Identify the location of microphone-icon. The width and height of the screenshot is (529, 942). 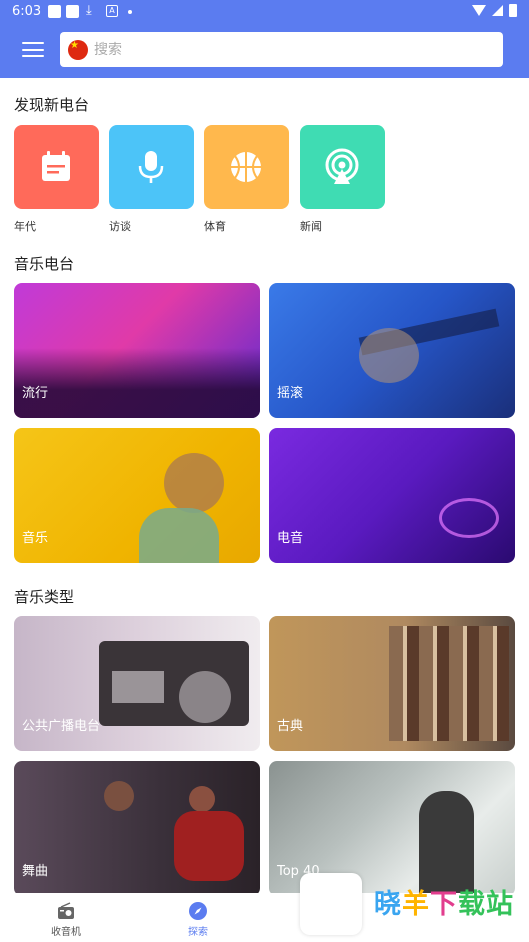
(151, 167).